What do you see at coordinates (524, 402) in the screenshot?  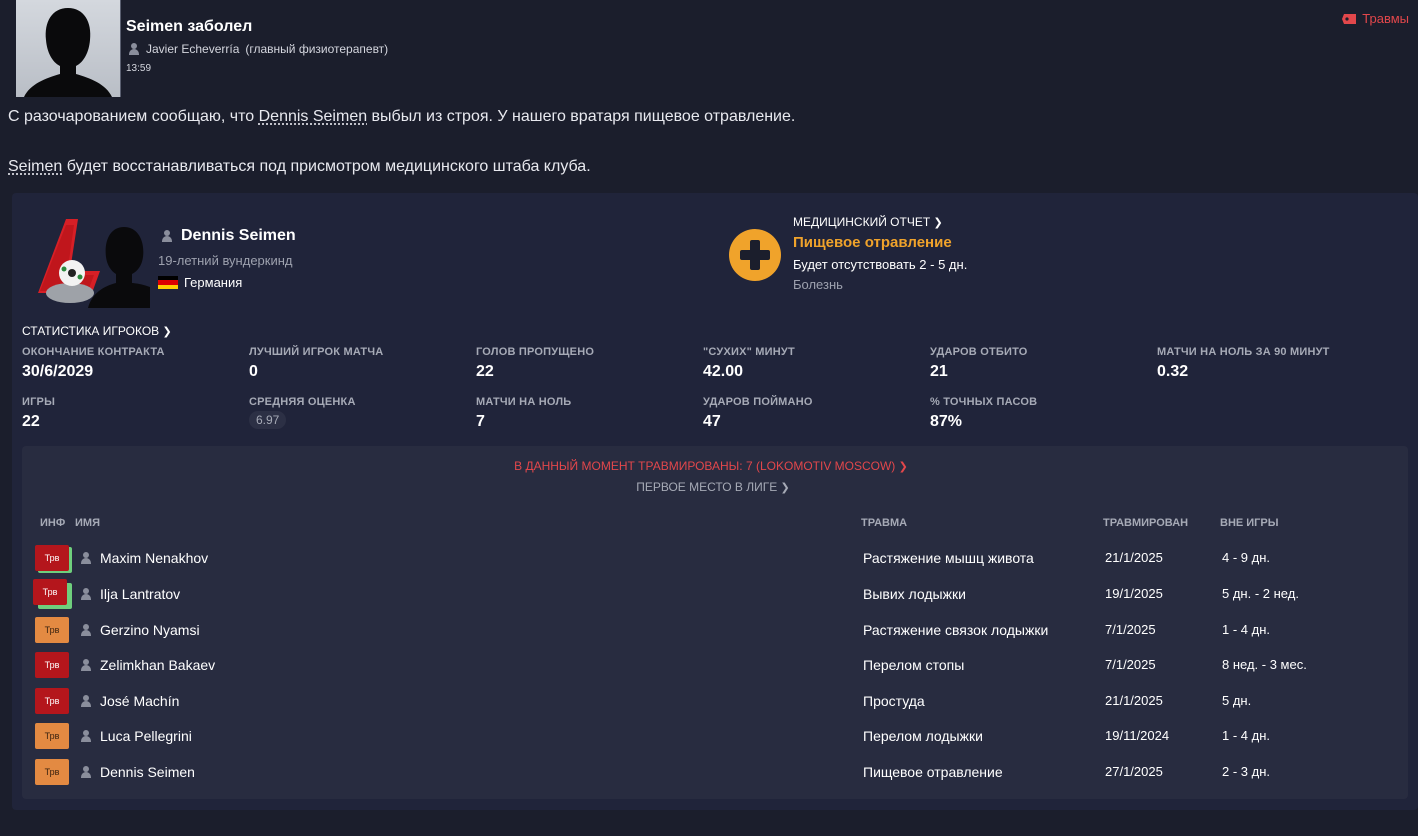 I see `stat-label: МАТЧИ НА НОЛЬ` at bounding box center [524, 402].